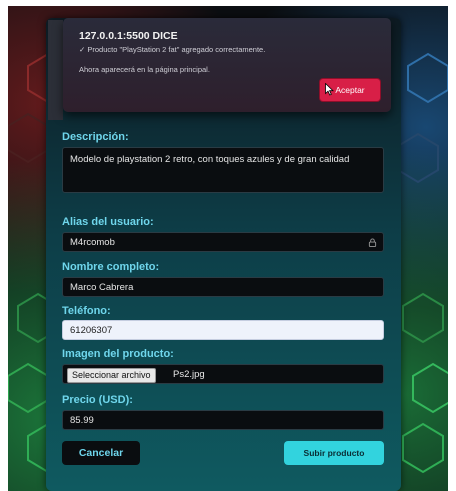 This screenshot has height=491, width=456. Describe the element at coordinates (372, 242) in the screenshot. I see `lock-icon` at that location.